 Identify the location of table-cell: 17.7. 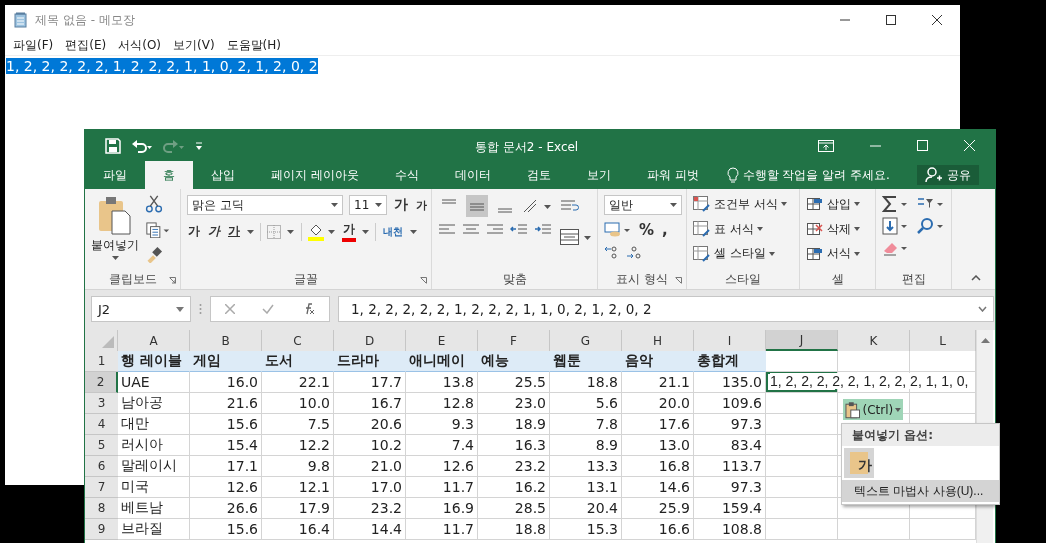
(370, 382).